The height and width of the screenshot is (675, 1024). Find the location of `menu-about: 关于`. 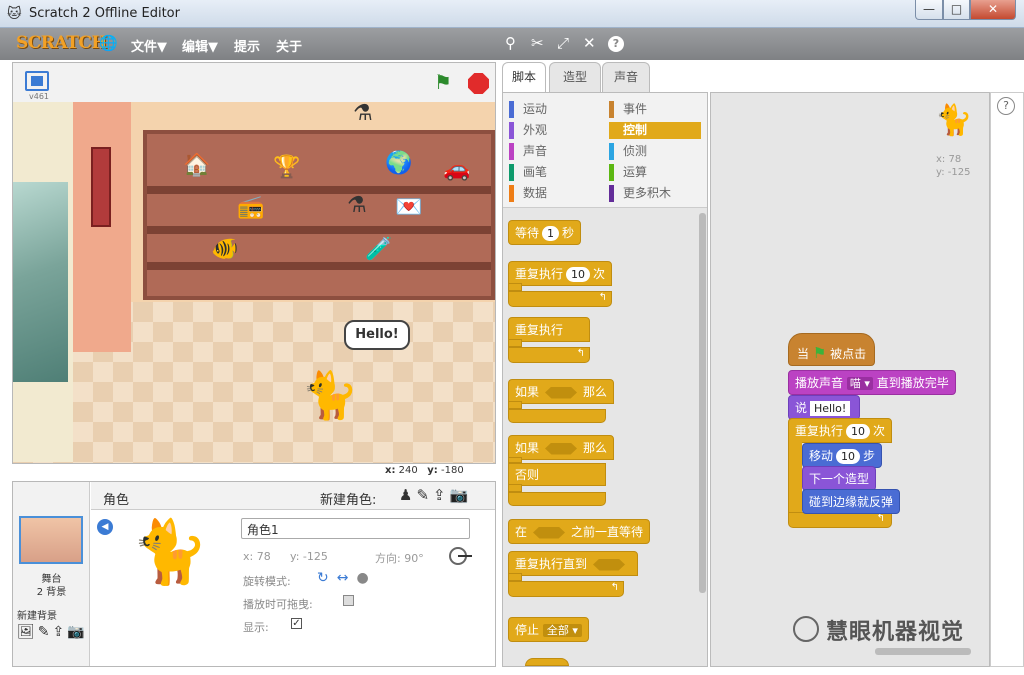

menu-about: 关于 is located at coordinates (289, 45).